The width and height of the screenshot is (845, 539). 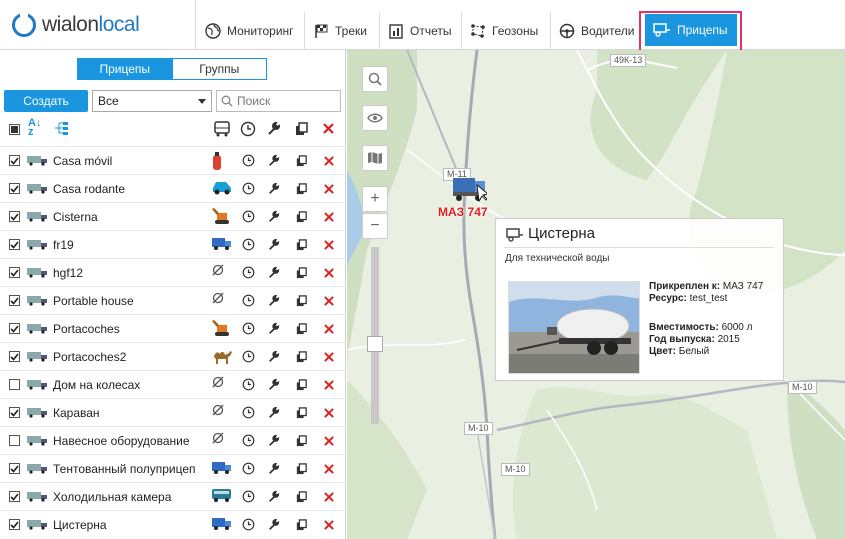 I want to click on list-item: Дом на колесах, so click(x=173, y=384).